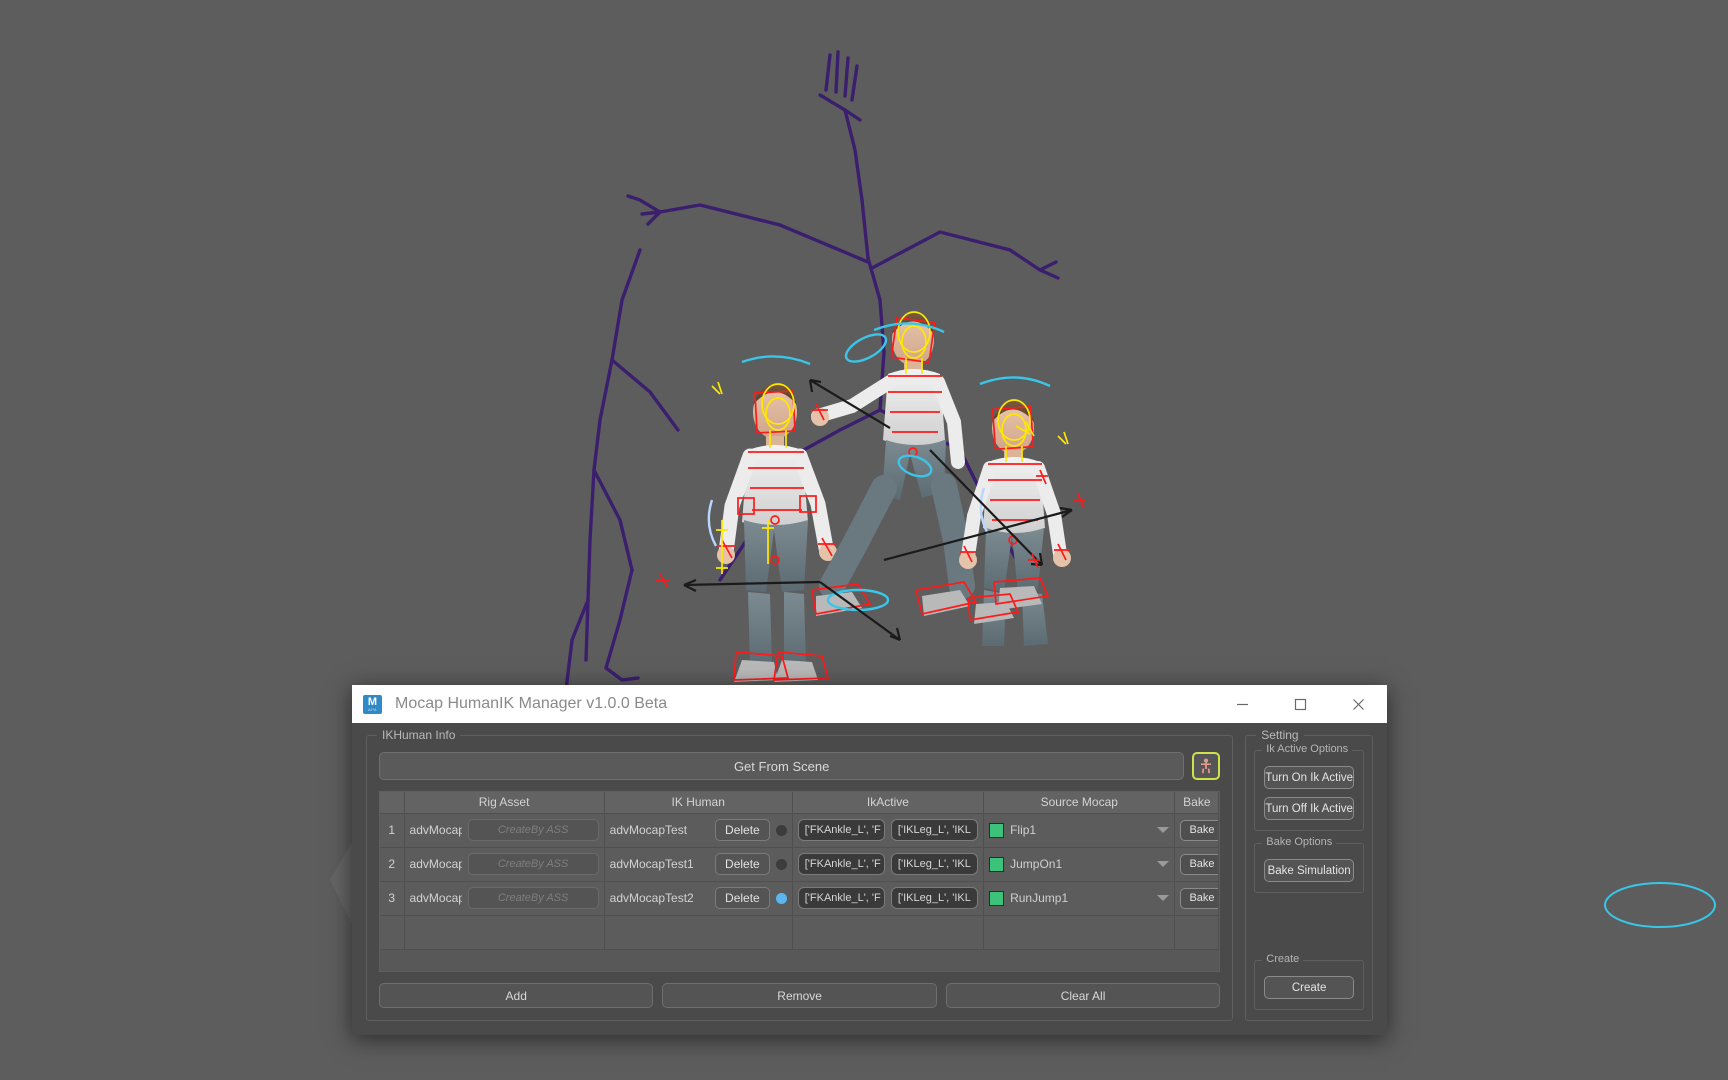 The width and height of the screenshot is (1728, 1080). What do you see at coordinates (392, 898) in the screenshot?
I see `row-index: 3` at bounding box center [392, 898].